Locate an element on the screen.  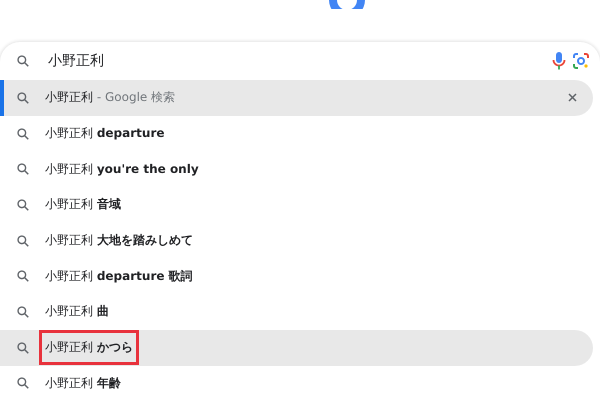
suggestion-item: 小野正利 you're the only is located at coordinates (296, 169).